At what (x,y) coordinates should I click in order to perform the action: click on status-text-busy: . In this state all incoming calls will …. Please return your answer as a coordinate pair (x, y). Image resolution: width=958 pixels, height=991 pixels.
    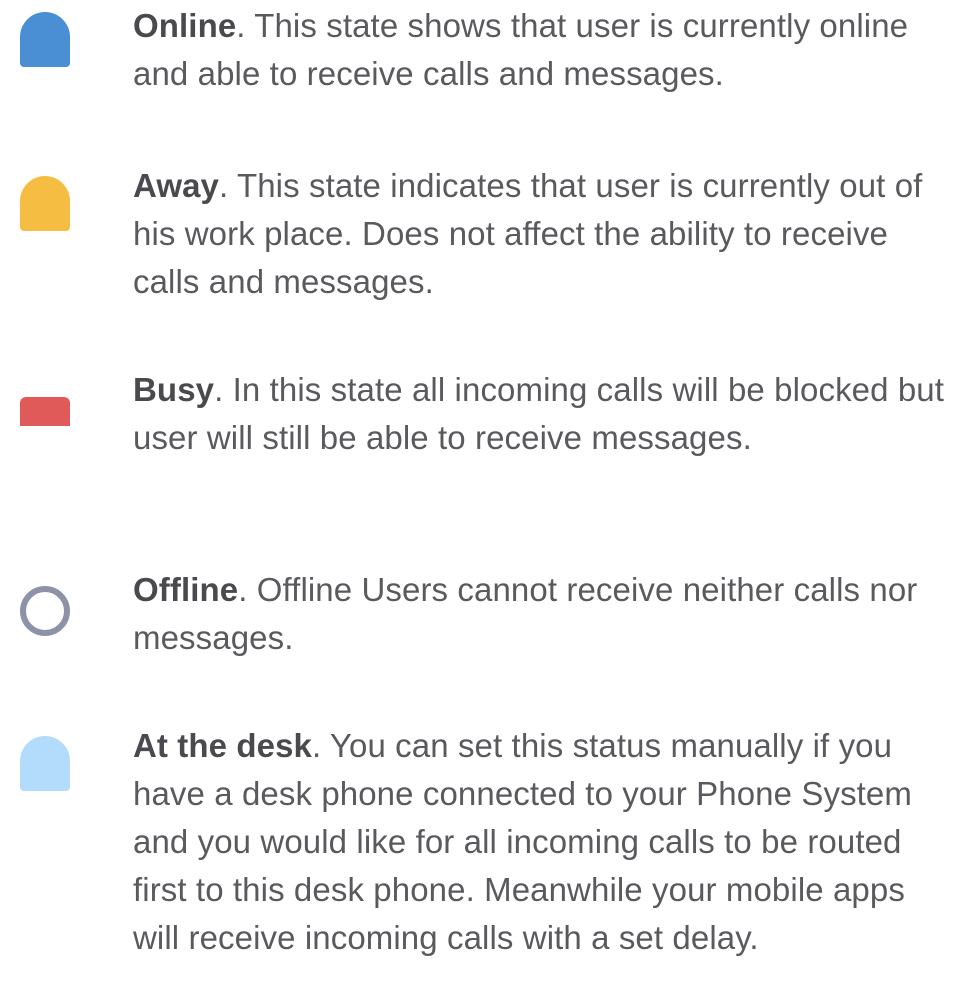
    Looking at the image, I should click on (539, 413).